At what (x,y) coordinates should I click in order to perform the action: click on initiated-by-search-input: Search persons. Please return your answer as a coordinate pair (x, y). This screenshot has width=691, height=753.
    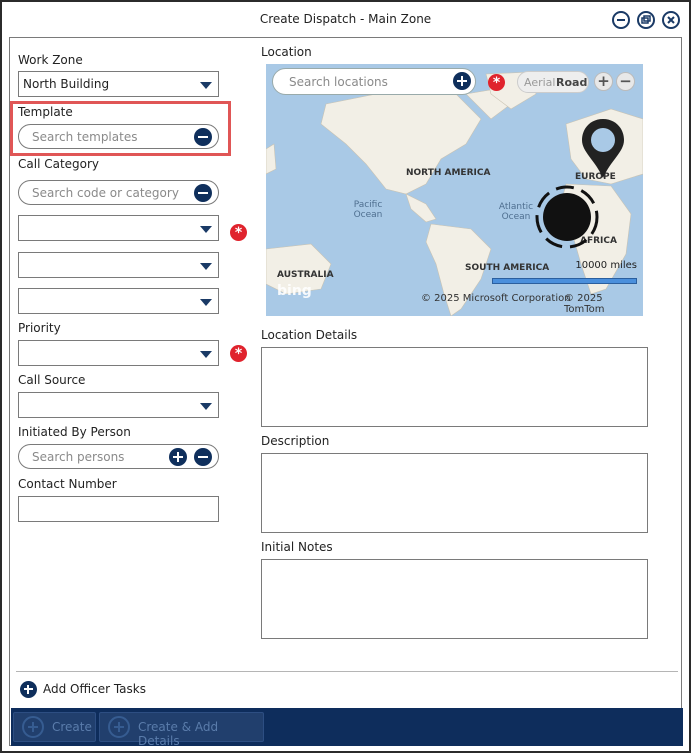
    Looking at the image, I should click on (118, 456).